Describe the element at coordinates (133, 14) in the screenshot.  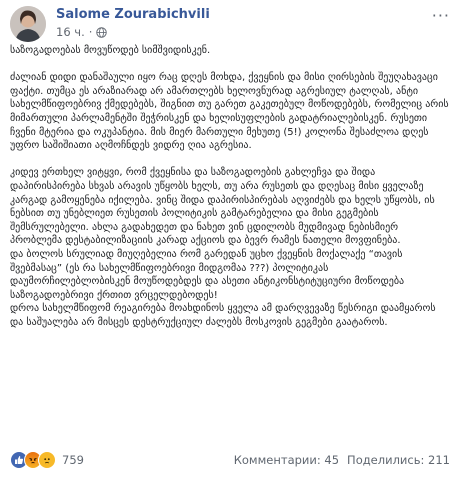
I see `author-name: Salome Zourabichvili` at that location.